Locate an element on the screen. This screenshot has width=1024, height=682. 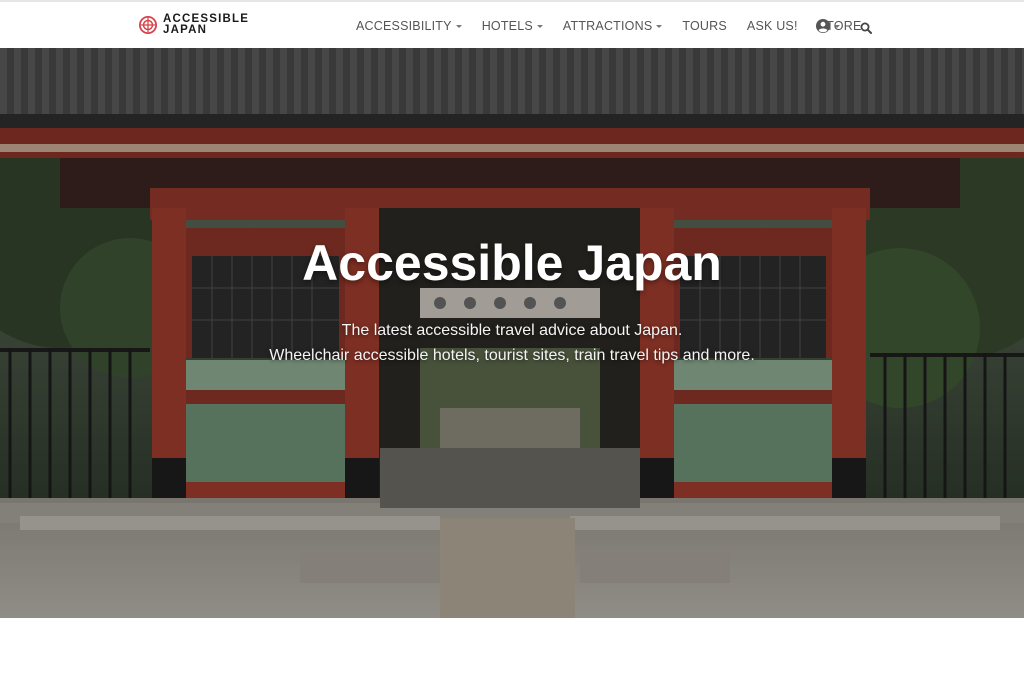
nav-ask-us: ASK US! is located at coordinates (772, 26).